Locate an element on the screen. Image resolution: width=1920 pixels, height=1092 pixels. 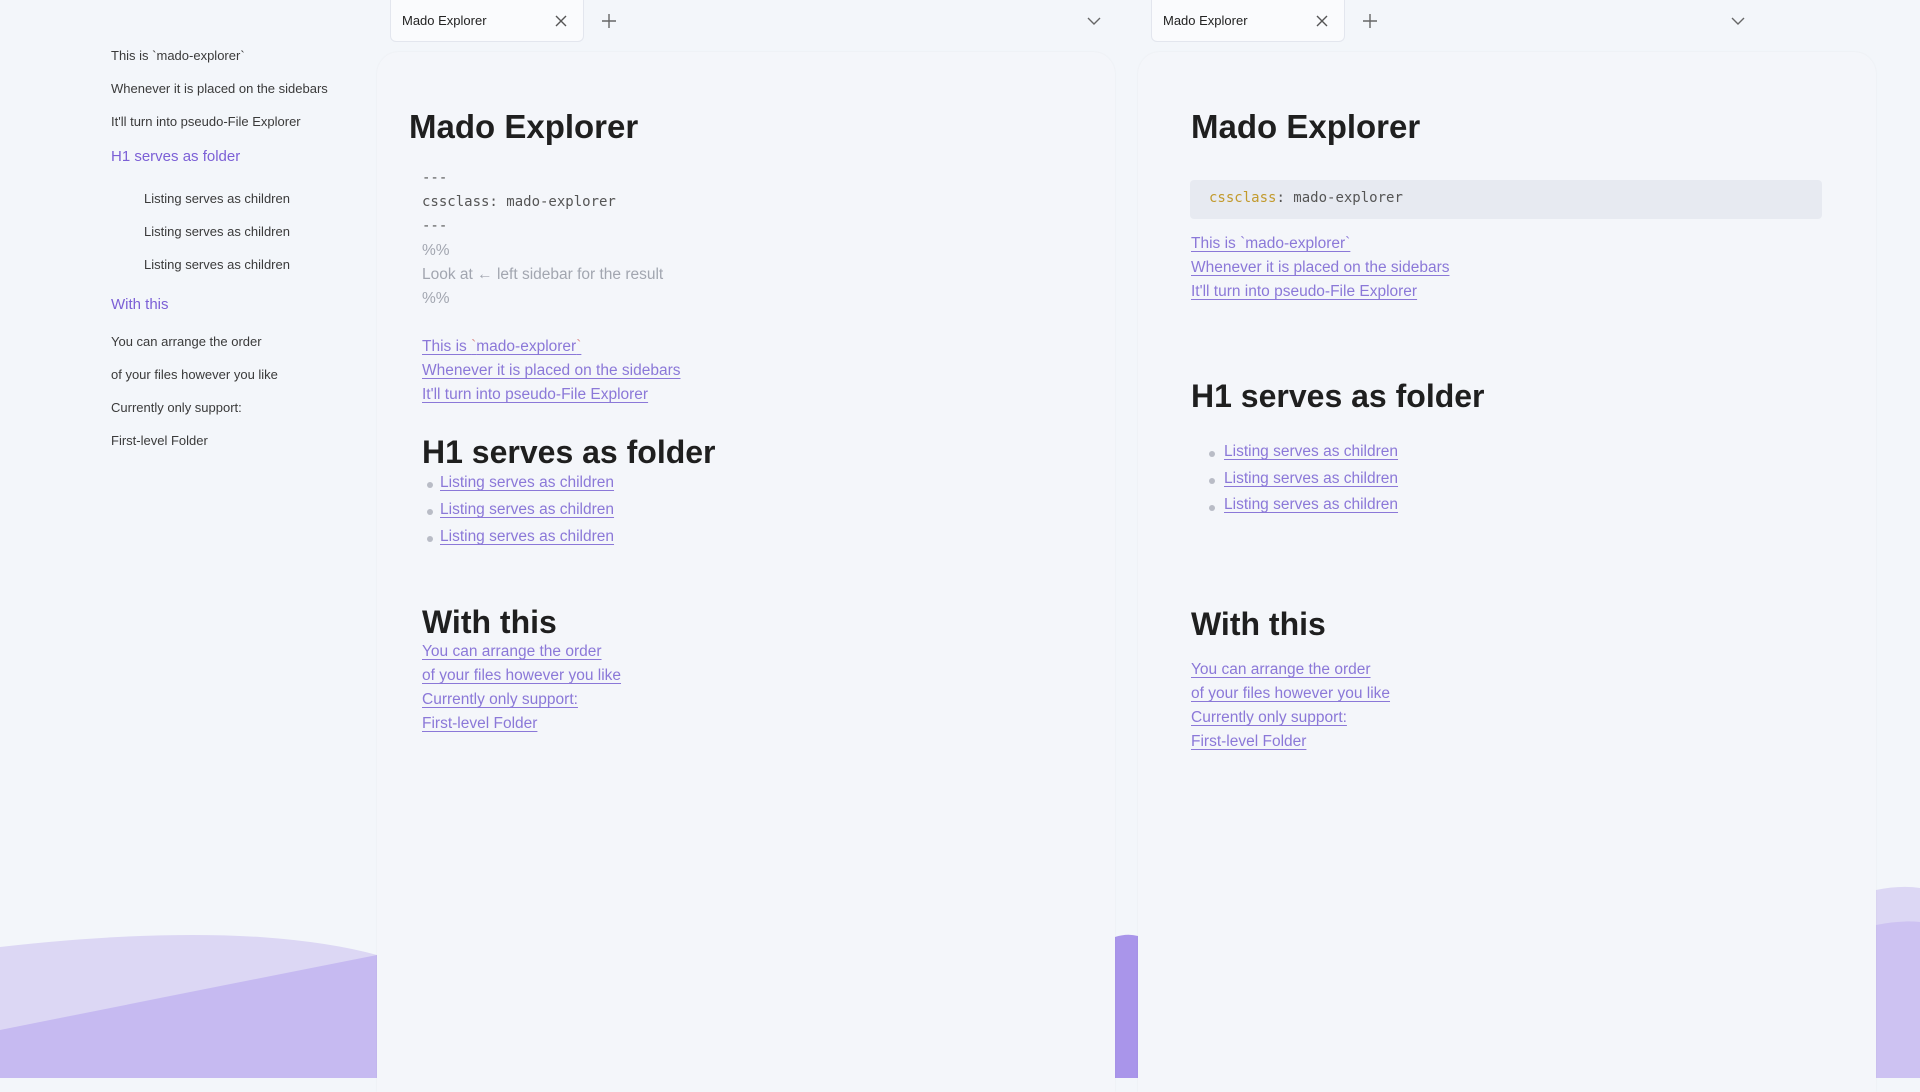
outline-item: First-level Folder is located at coordinates (159, 440).